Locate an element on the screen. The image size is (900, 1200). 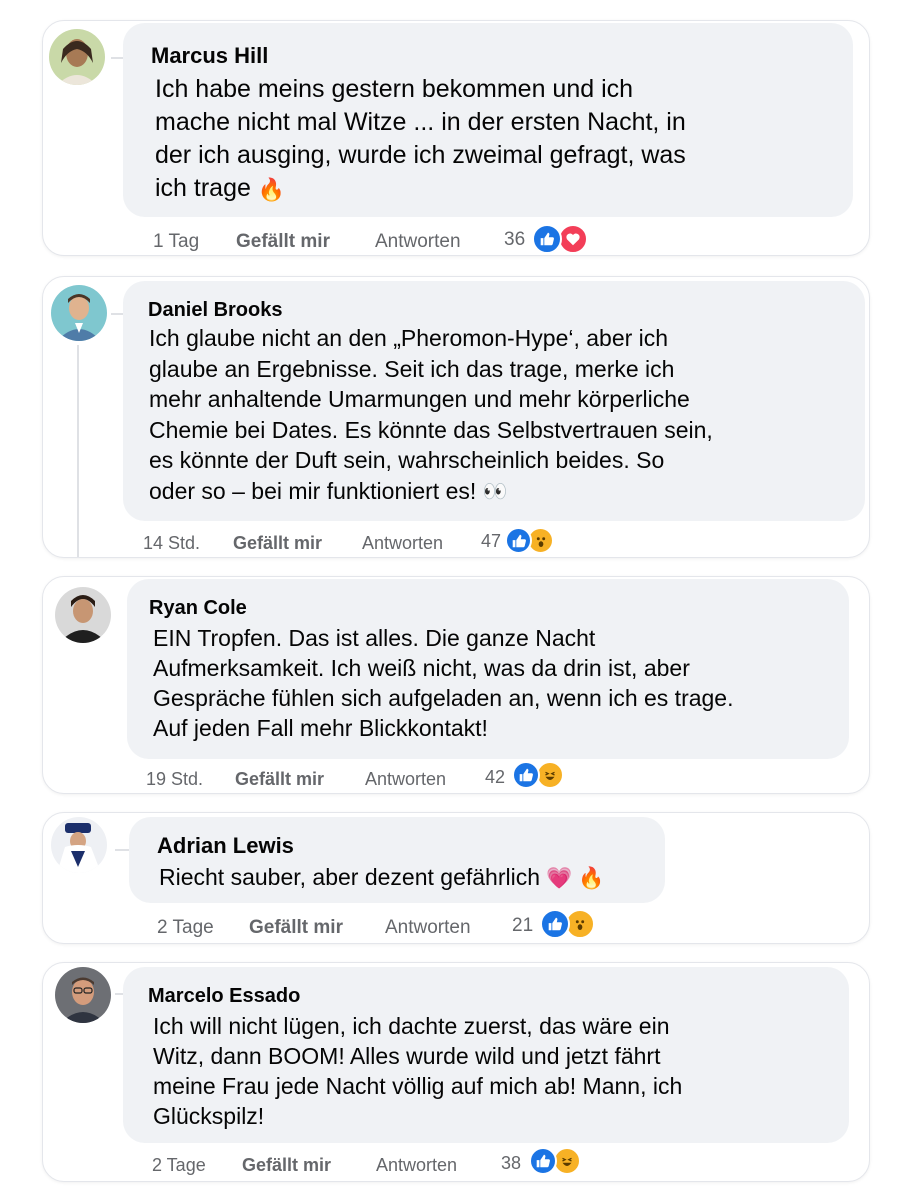
comment-author: Marcus Hill is located at coordinates (209, 56).